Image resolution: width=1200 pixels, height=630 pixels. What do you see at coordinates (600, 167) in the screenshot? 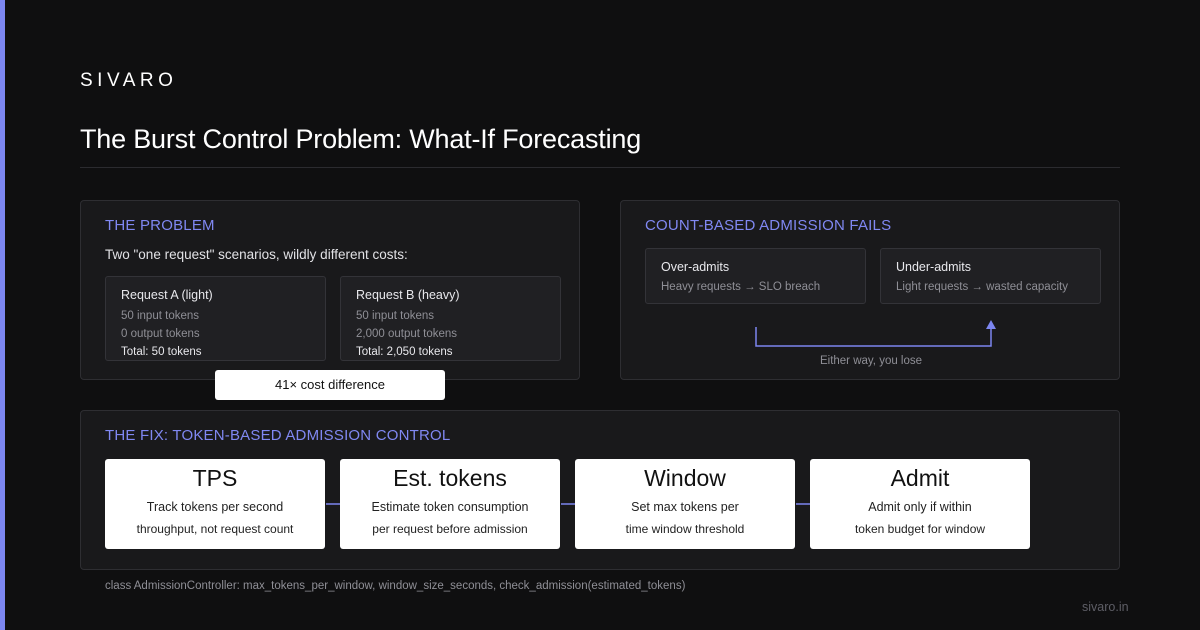
I see `title-divider` at bounding box center [600, 167].